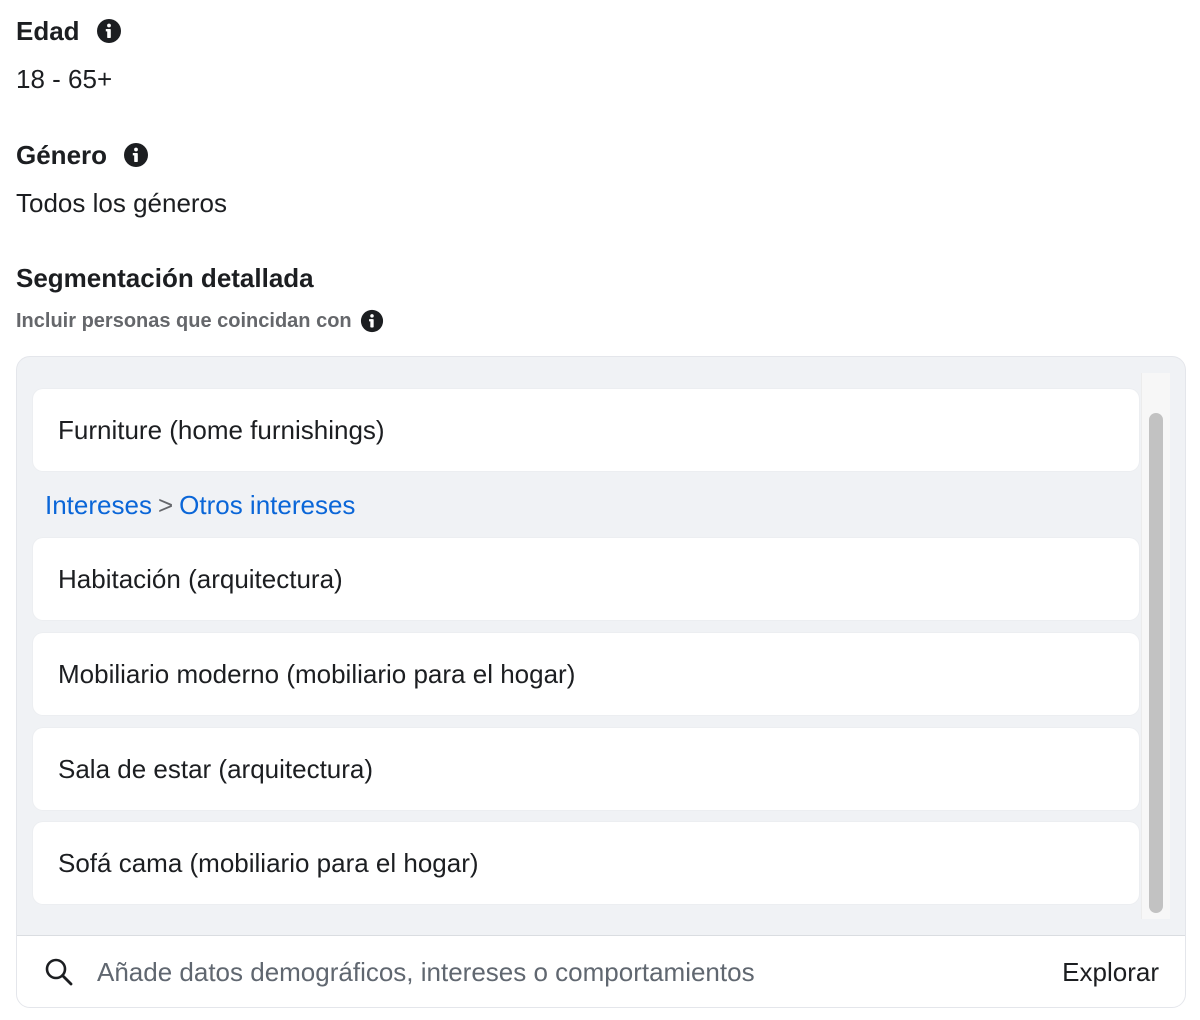  I want to click on age-section-title: Edad, so click(69, 31).